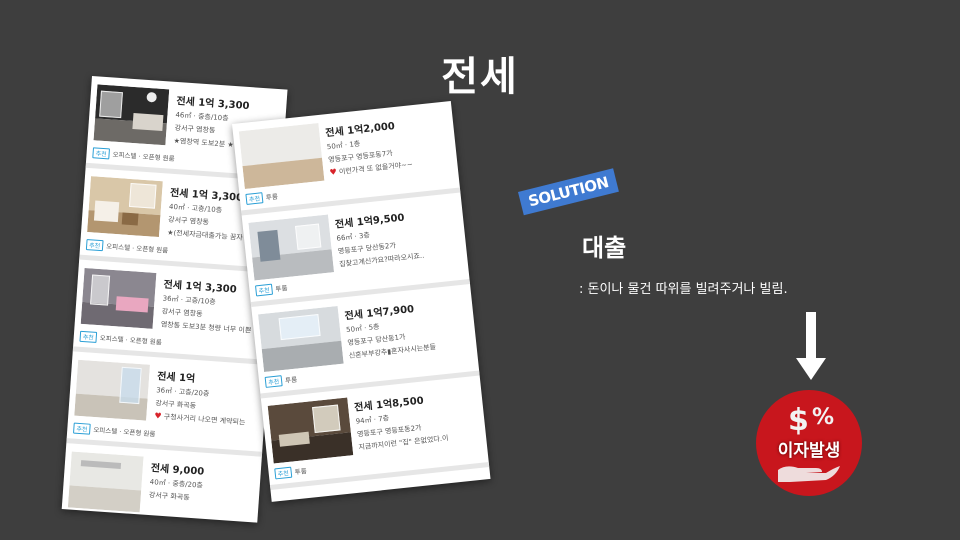 The image size is (960, 540). I want to click on loan-title: 대출, so click(604, 248).